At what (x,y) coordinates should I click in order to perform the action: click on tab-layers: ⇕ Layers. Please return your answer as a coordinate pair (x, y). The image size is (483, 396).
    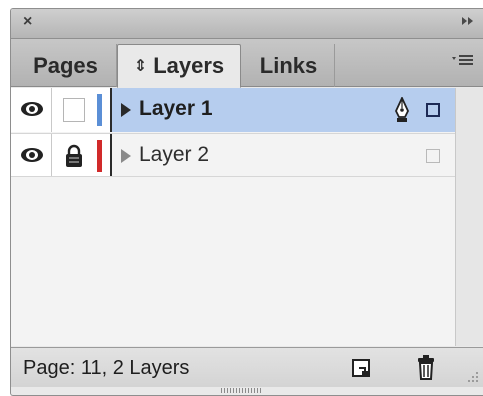
    Looking at the image, I should click on (179, 66).